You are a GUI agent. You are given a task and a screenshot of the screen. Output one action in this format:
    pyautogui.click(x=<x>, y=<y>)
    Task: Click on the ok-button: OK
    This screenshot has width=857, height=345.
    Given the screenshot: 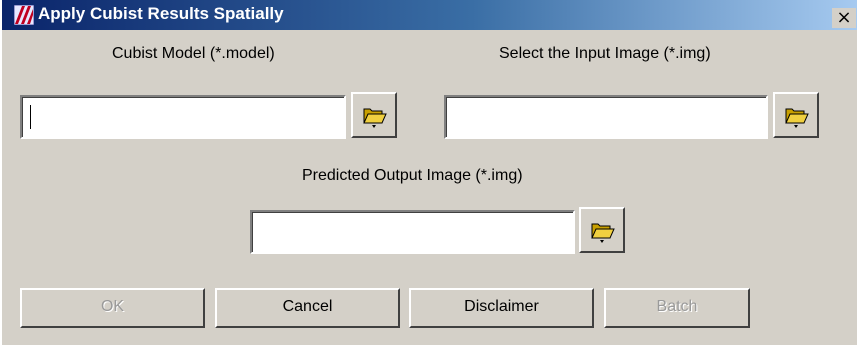 What is the action you would take?
    pyautogui.click(x=112, y=308)
    